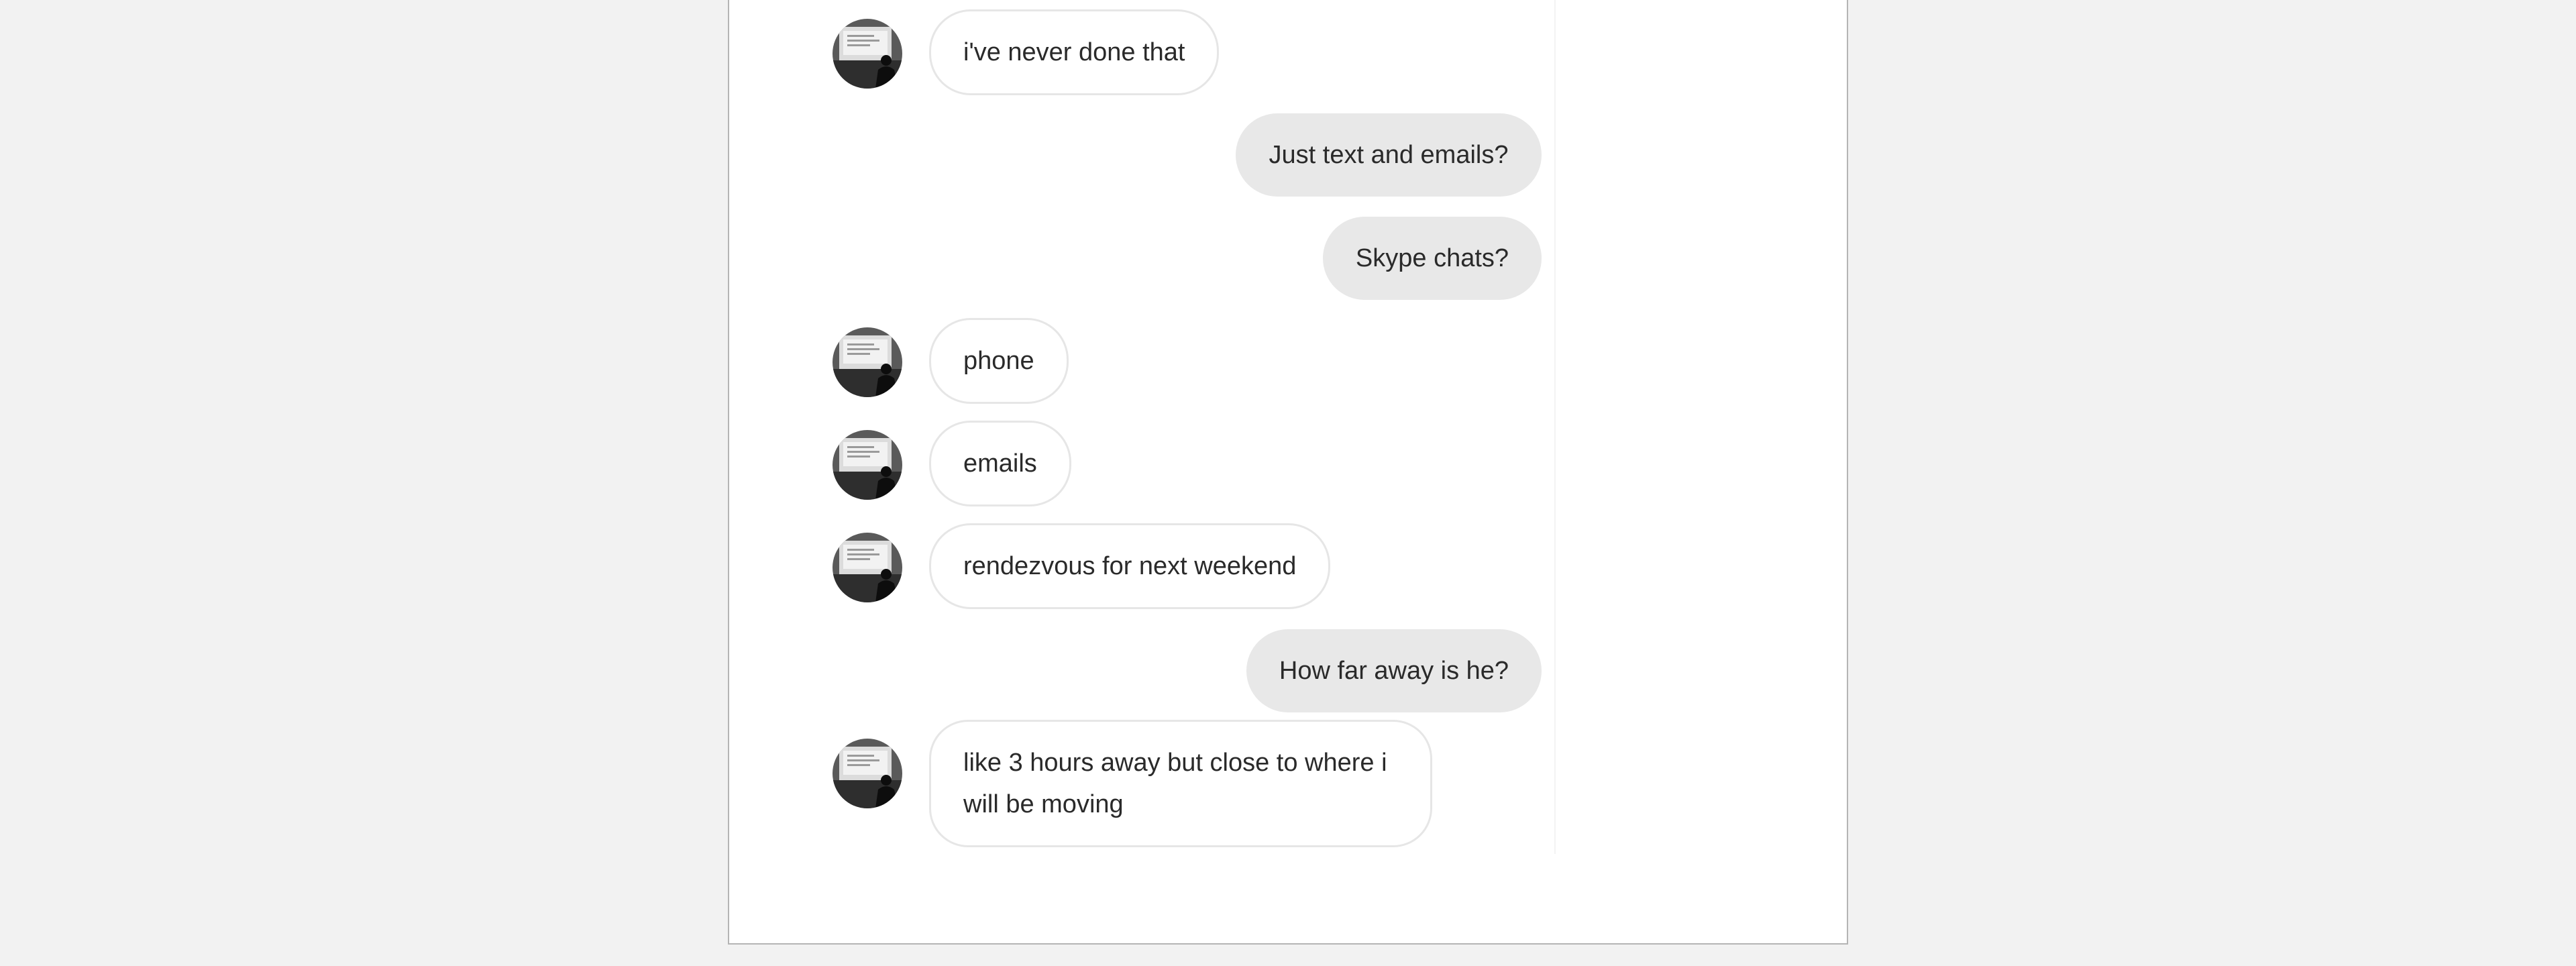 This screenshot has height=966, width=2576. I want to click on message-outgoing: How far away is he?, so click(1394, 670).